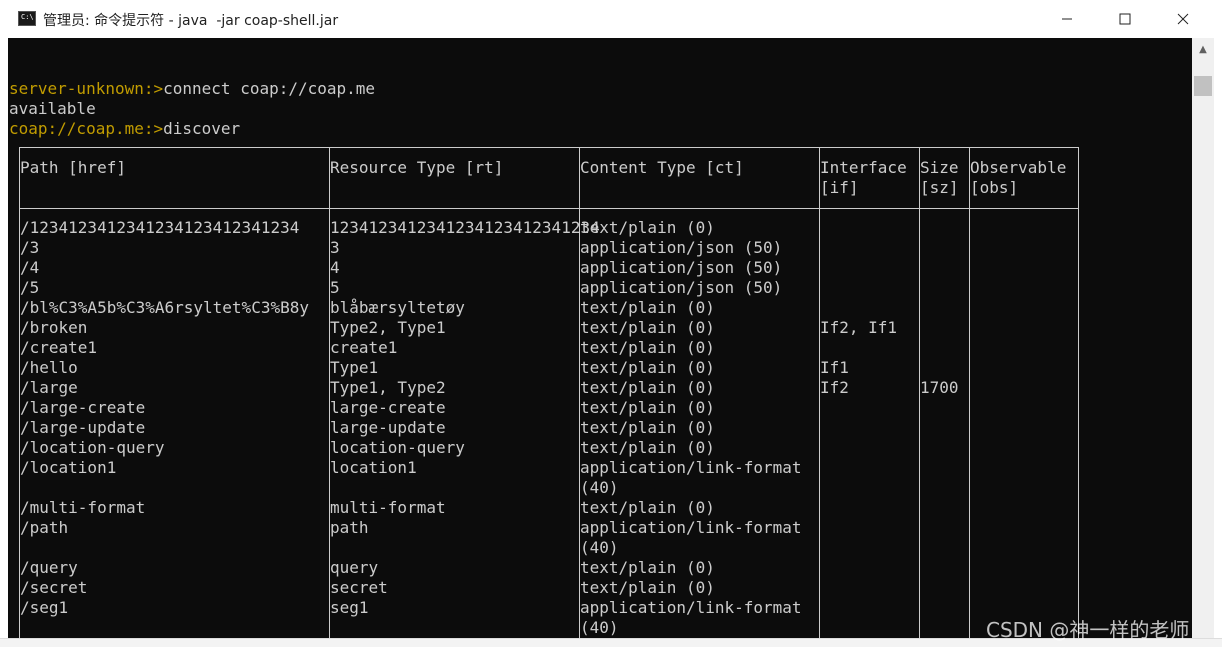 The width and height of the screenshot is (1222, 647). Describe the element at coordinates (1088, 630) in the screenshot. I see `watermark: CSDN @神一样的老师` at that location.